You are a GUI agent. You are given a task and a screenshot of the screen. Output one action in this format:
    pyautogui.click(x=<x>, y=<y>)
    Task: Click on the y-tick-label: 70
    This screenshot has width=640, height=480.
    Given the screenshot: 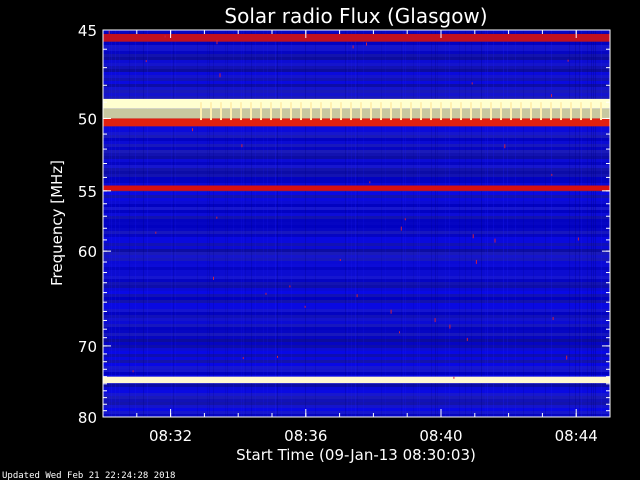 What is the action you would take?
    pyautogui.click(x=87, y=347)
    